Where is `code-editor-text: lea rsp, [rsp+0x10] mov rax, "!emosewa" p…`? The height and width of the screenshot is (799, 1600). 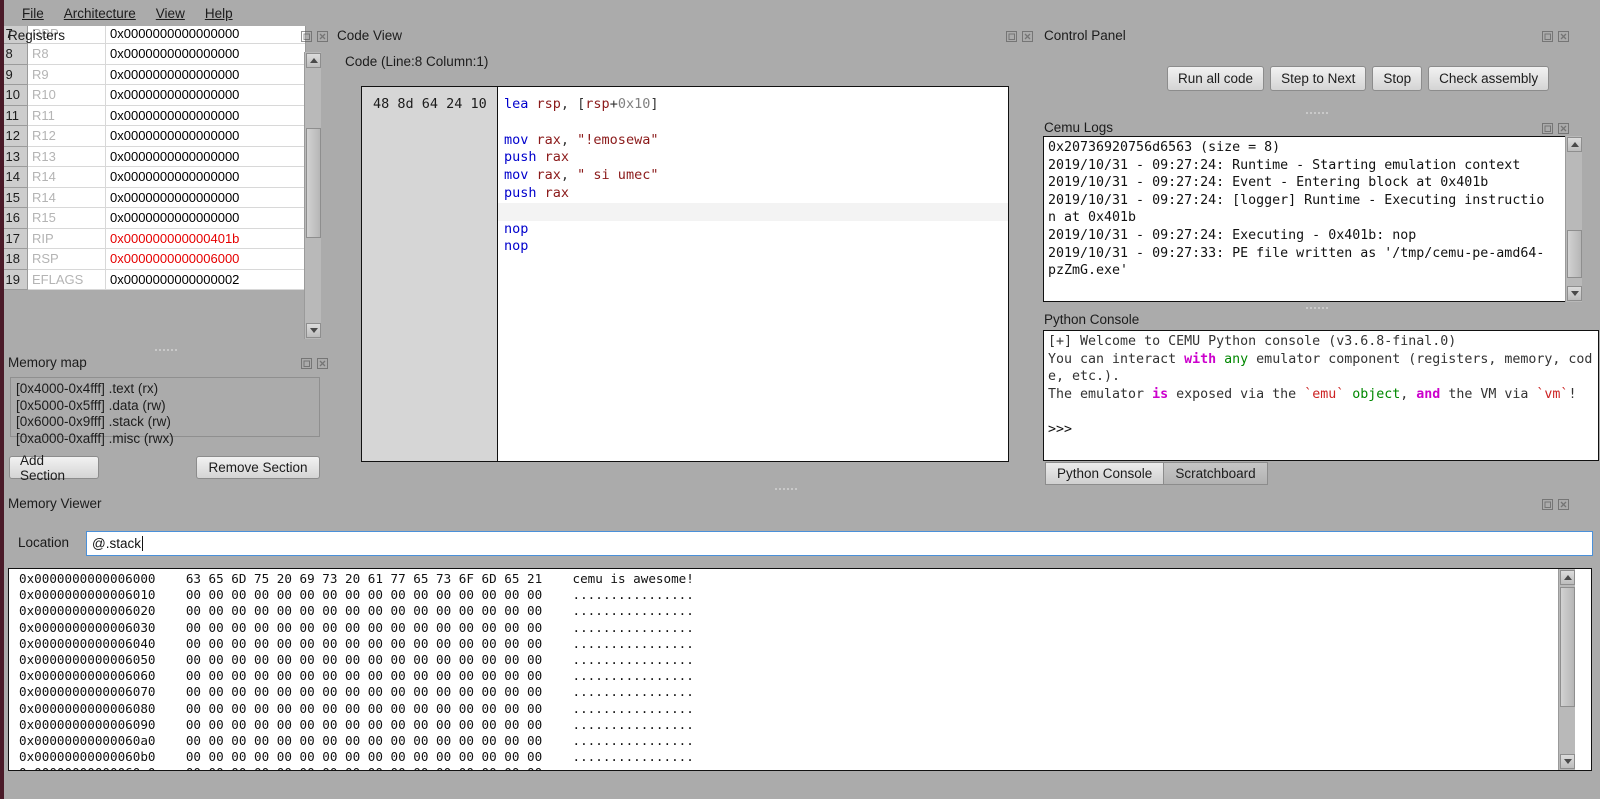 code-editor-text: lea rsp, [rsp+0x10] mov rax, "!emosewa" p… is located at coordinates (753, 274).